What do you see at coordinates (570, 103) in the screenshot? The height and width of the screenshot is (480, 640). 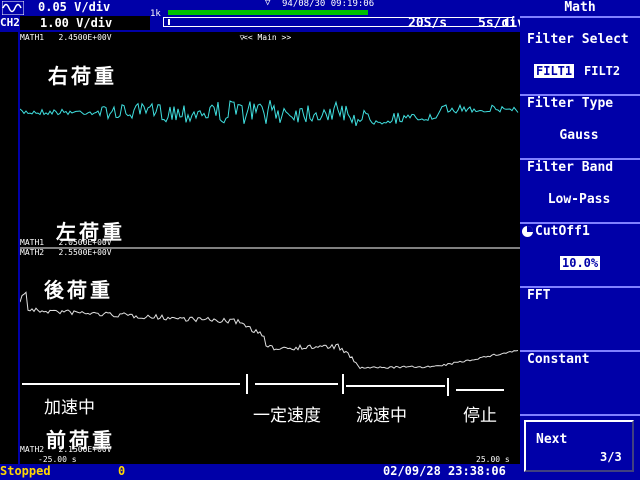 I see `filter-type-title: Filter Type` at bounding box center [570, 103].